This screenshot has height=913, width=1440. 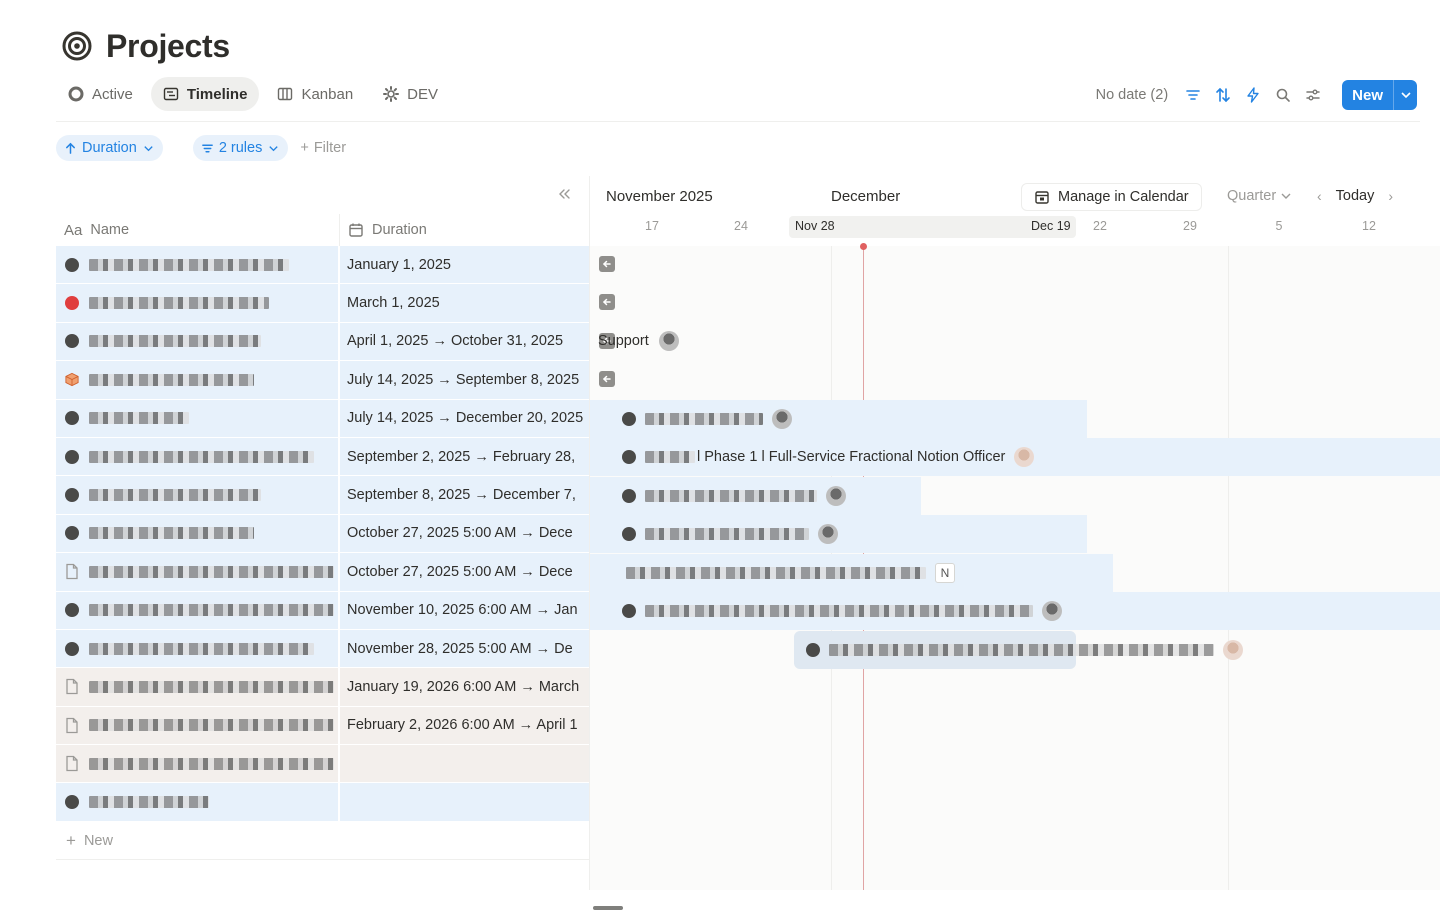 I want to click on table-row: November 10, 2025 6:00 AM → Jan, so click(x=322, y=610).